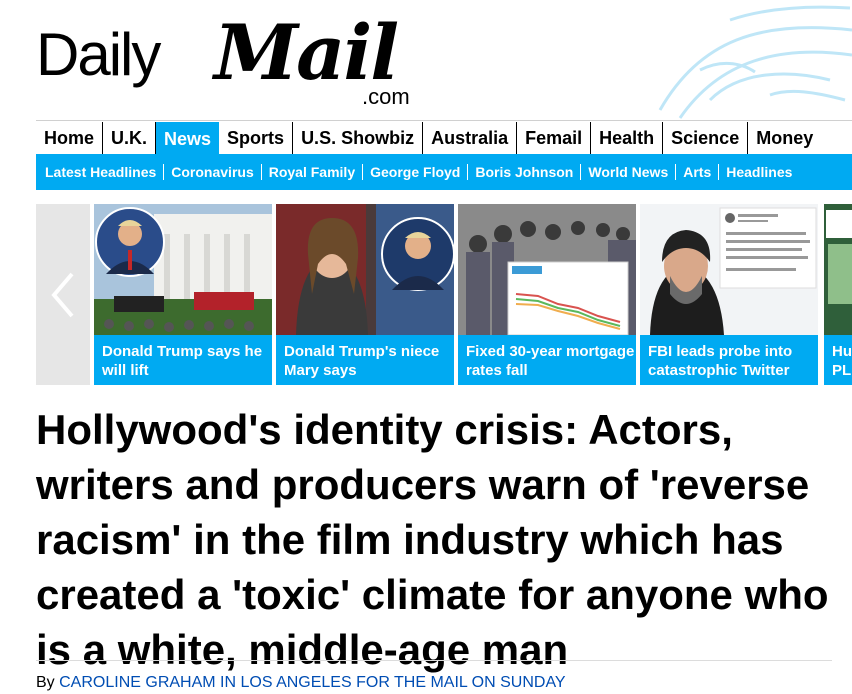 Image resolution: width=852 pixels, height=694 pixels. What do you see at coordinates (759, 172) in the screenshot?
I see `subnav-headlines: Headlines` at bounding box center [759, 172].